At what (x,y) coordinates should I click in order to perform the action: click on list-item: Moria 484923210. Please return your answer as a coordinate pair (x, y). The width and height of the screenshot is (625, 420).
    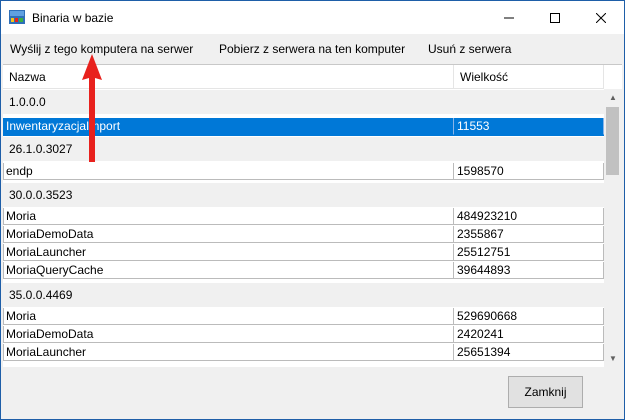
    Looking at the image, I should click on (303, 217).